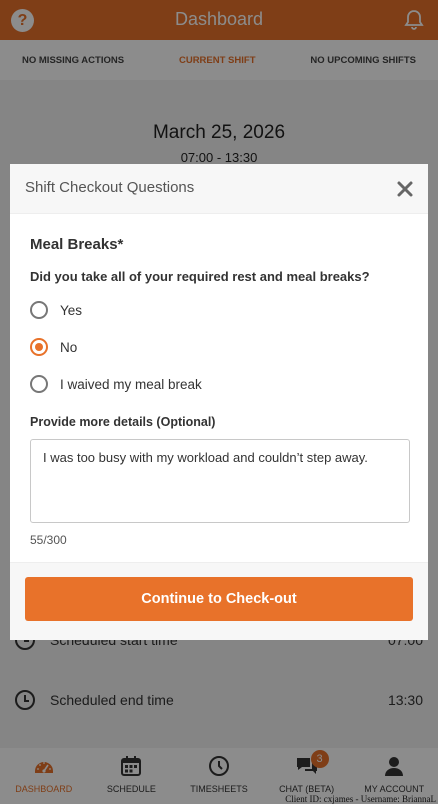 The width and height of the screenshot is (438, 804). I want to click on radio-yes, so click(39, 310).